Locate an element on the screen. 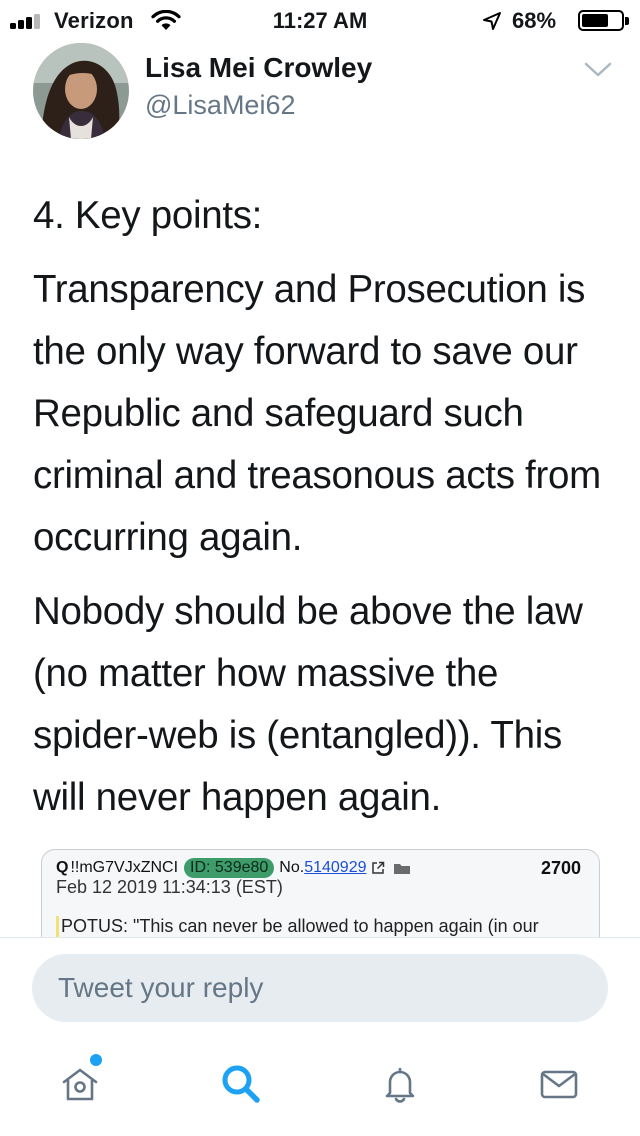  bell-icon is located at coordinates (400, 1085).